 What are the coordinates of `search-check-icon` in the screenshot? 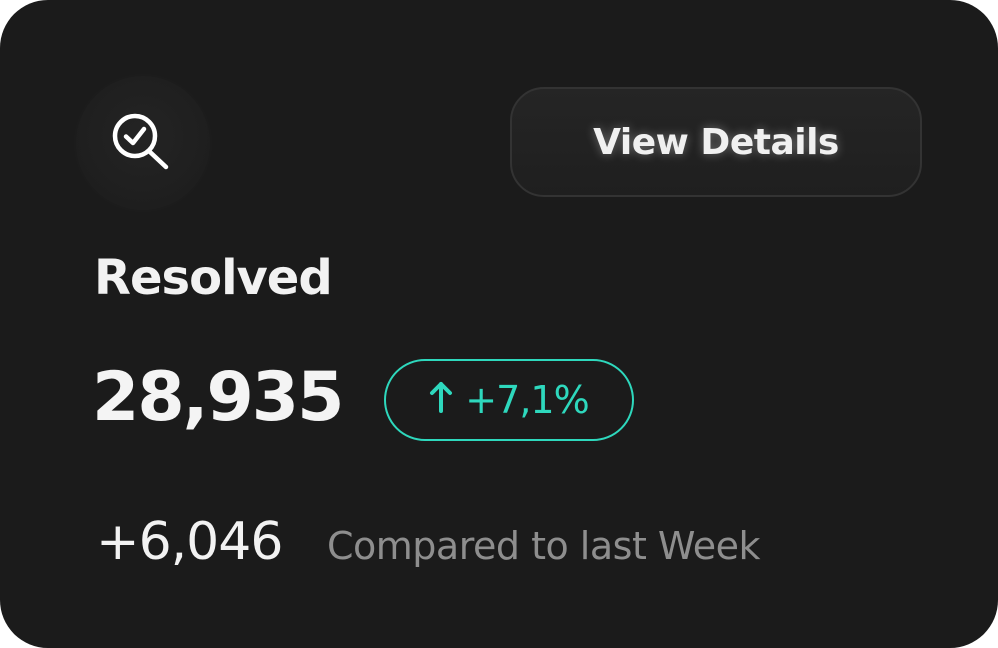 It's located at (140, 141).